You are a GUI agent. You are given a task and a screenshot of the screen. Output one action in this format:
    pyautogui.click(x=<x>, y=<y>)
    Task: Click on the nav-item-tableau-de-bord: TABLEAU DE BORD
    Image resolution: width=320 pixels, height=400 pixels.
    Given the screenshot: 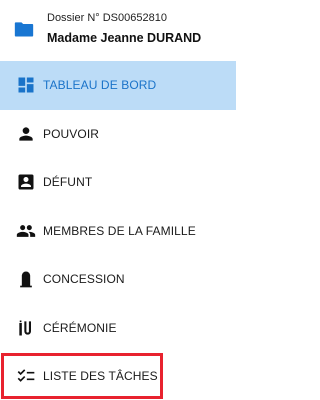 What is the action you would take?
    pyautogui.click(x=118, y=85)
    